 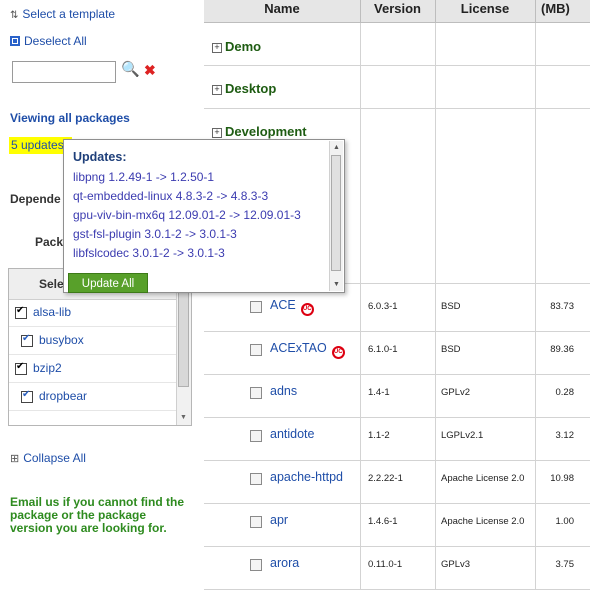 I want to click on column-name: Name, so click(x=282, y=11).